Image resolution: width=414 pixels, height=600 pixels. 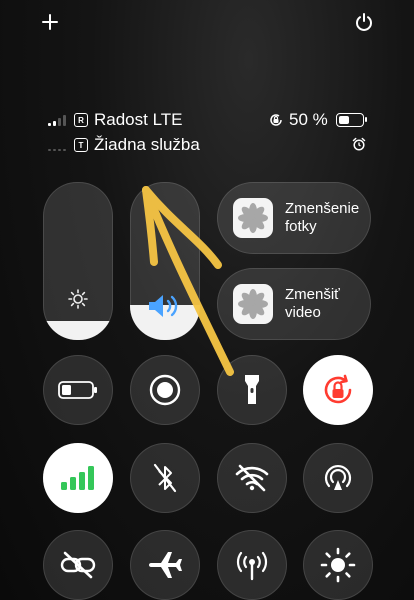 I want to click on flashlight-button, so click(x=252, y=390).